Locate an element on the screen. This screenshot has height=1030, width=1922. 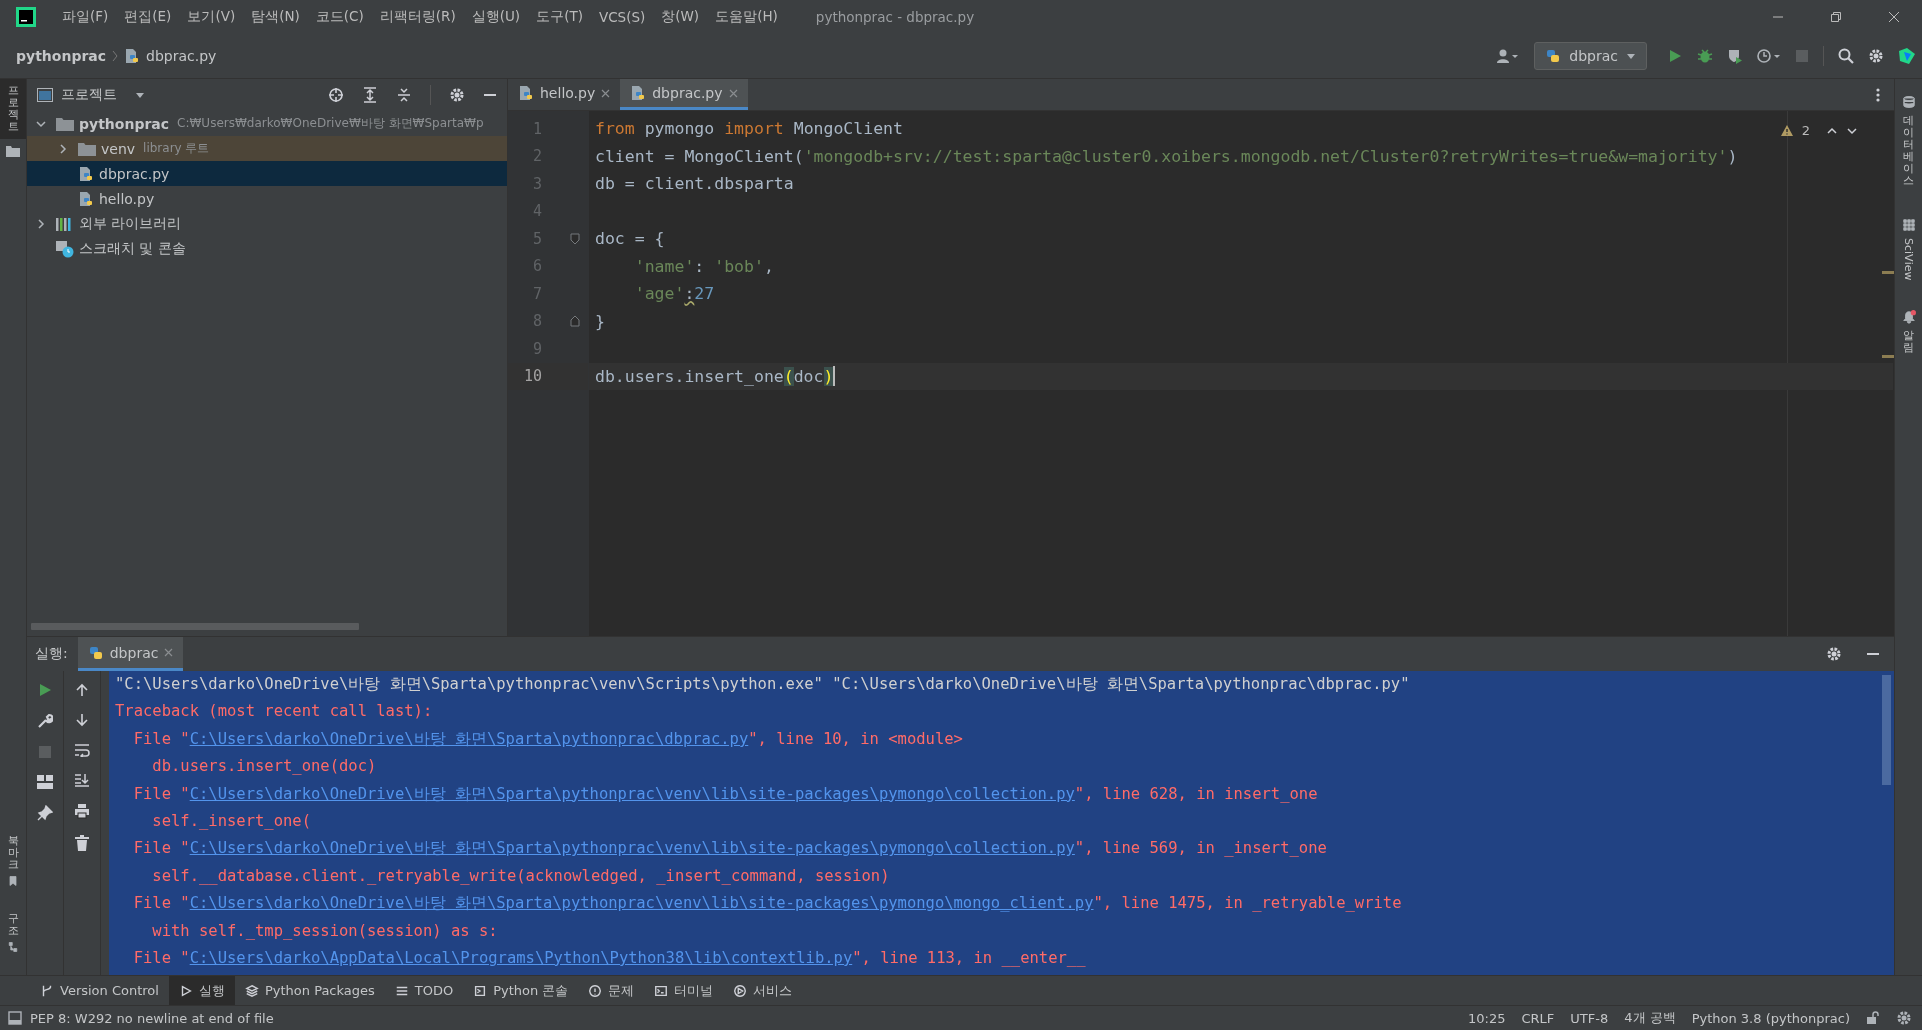
pin-icon is located at coordinates (45, 813).